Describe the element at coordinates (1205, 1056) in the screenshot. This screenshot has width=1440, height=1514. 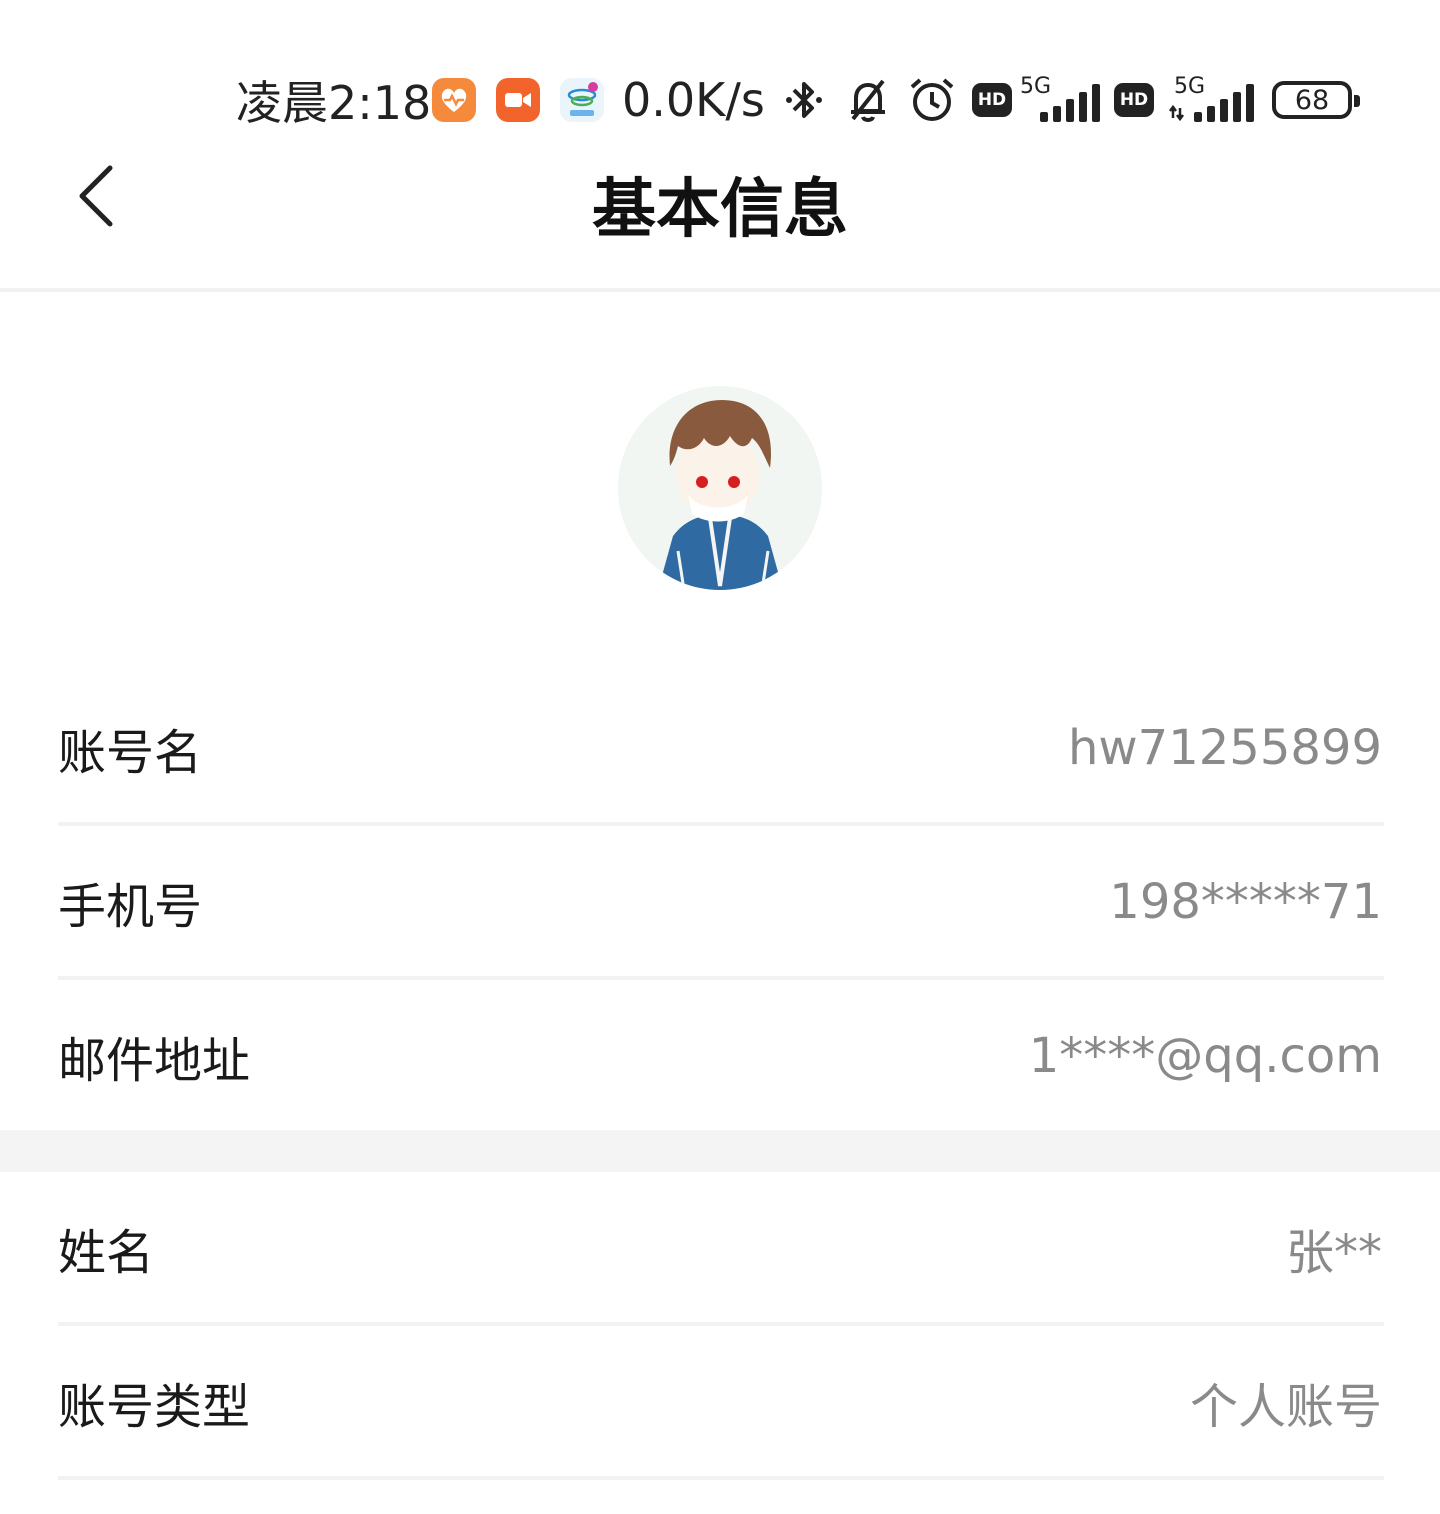
I see `row-value: 1****@qq.com` at that location.